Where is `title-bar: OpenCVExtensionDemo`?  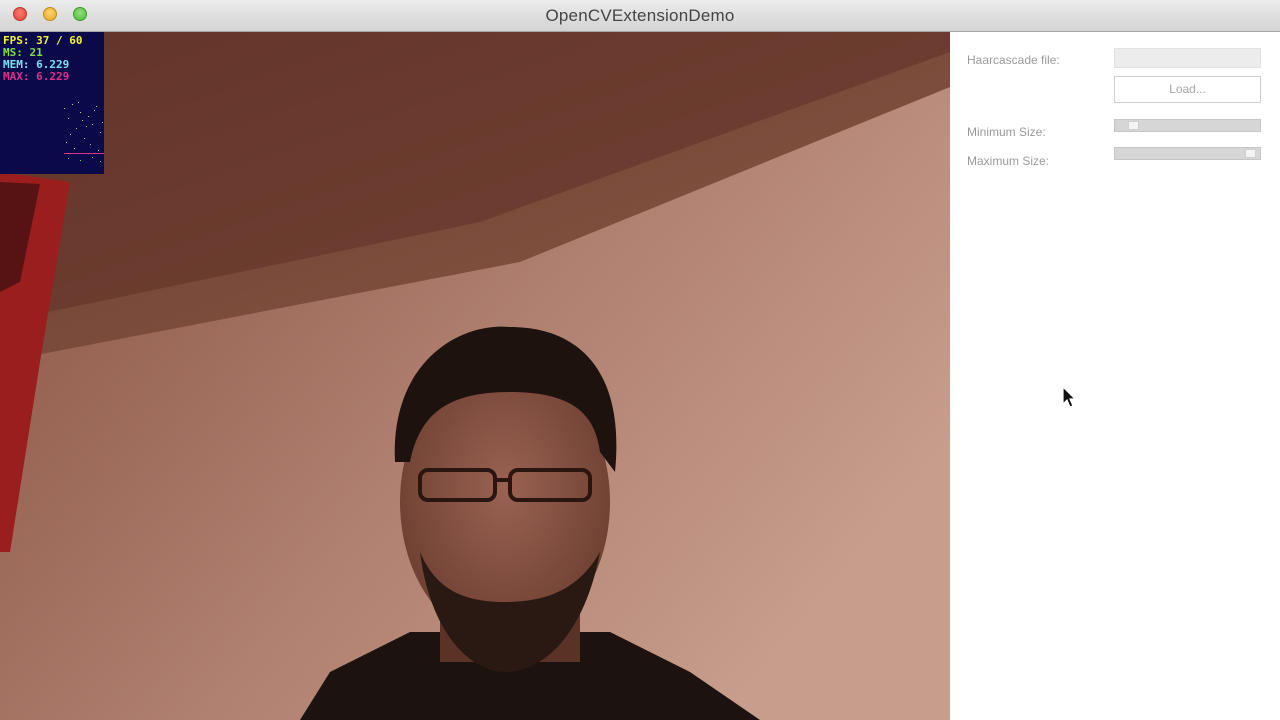
title-bar: OpenCVExtensionDemo is located at coordinates (640, 16).